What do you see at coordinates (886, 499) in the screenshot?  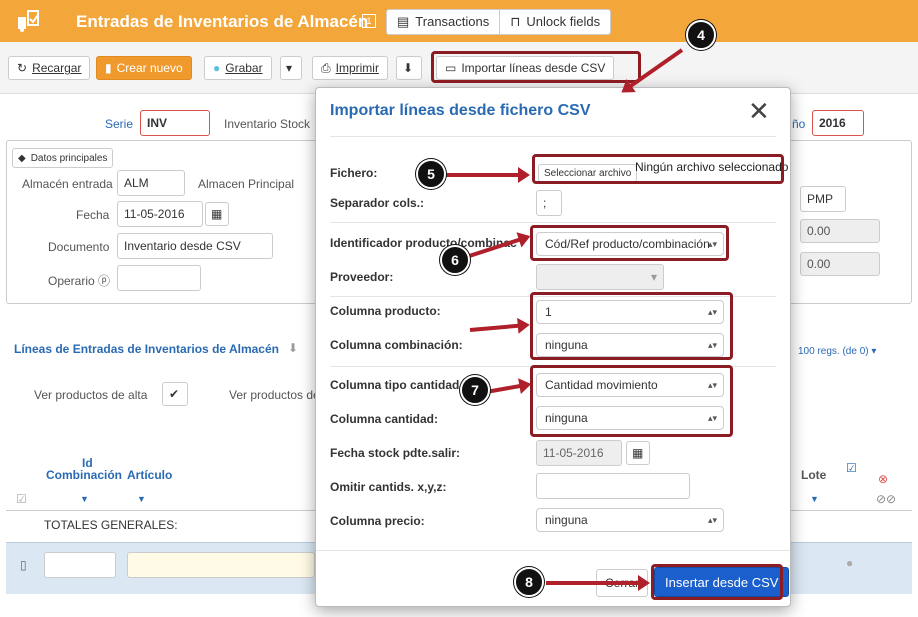 I see `link-icons: ⊘⊘` at bounding box center [886, 499].